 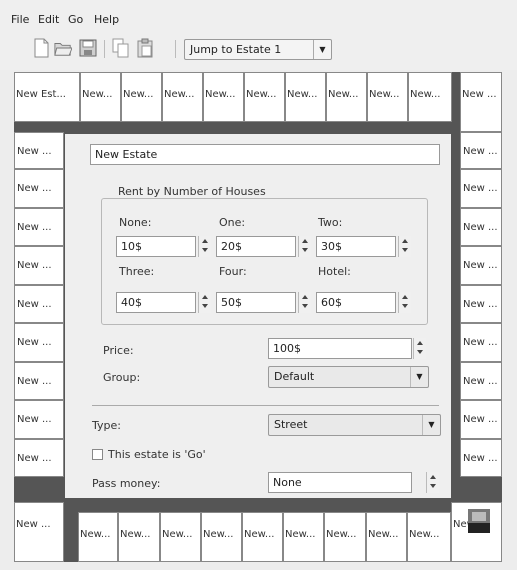 I want to click on rent-group-title: Rent by Number of Houses, so click(x=192, y=191).